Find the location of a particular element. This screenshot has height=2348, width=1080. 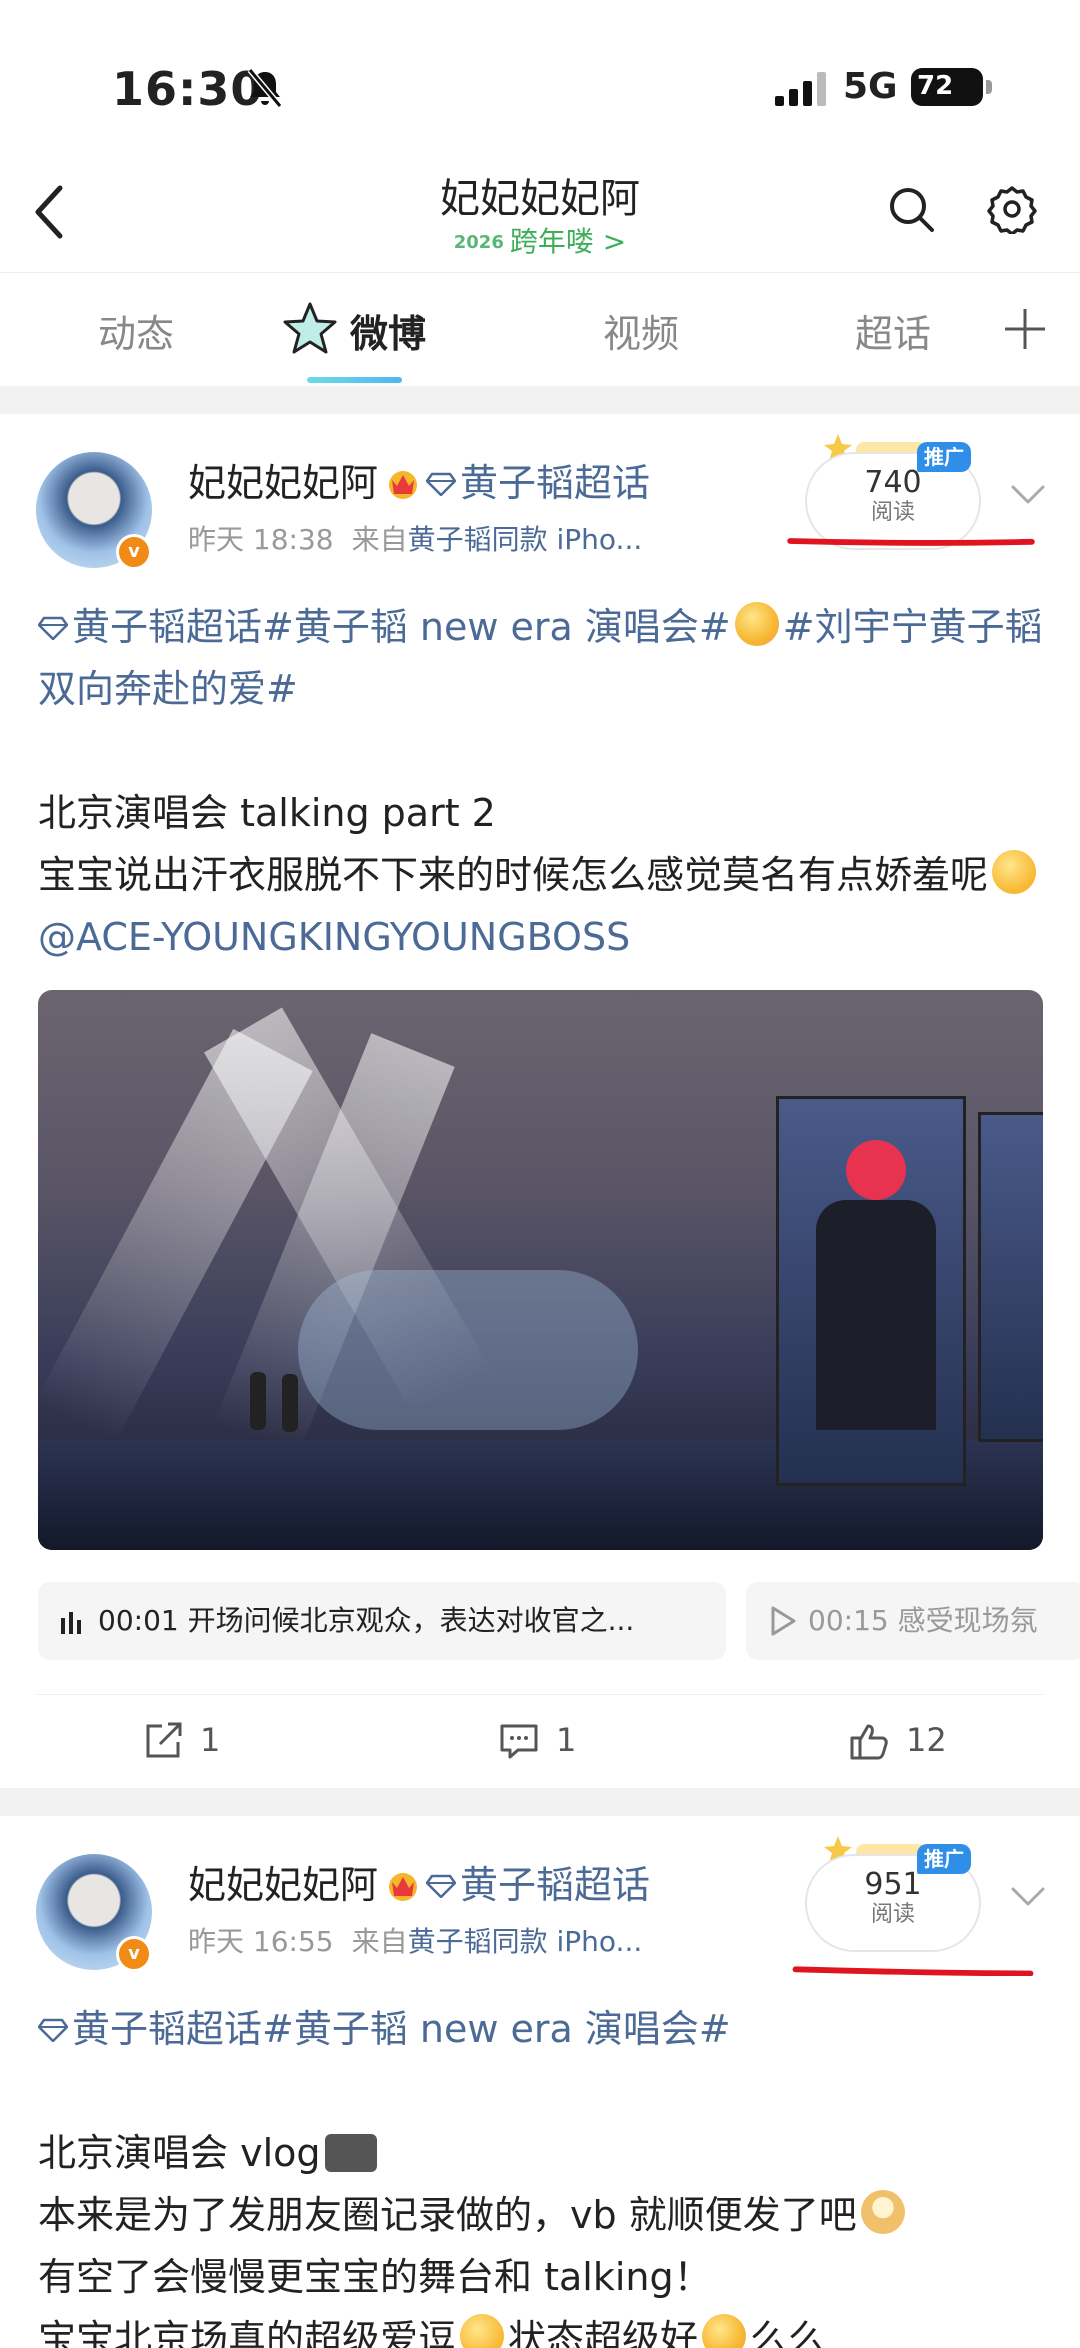

status-time: 16:30 is located at coordinates (188, 89).